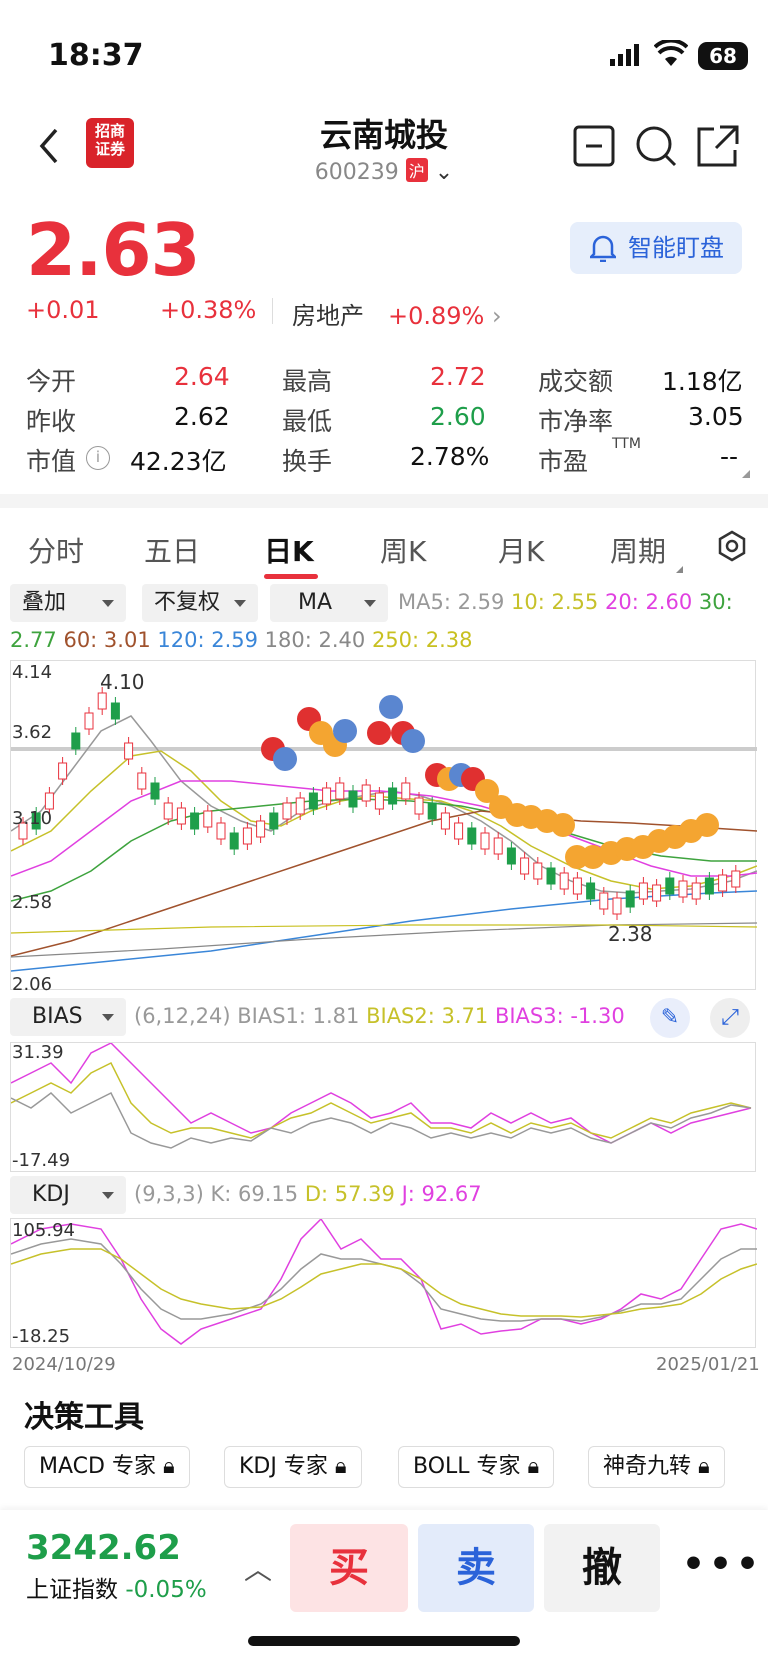 The height and width of the screenshot is (1663, 768). What do you see at coordinates (732, 546) in the screenshot?
I see `settings-gear-icon` at bounding box center [732, 546].